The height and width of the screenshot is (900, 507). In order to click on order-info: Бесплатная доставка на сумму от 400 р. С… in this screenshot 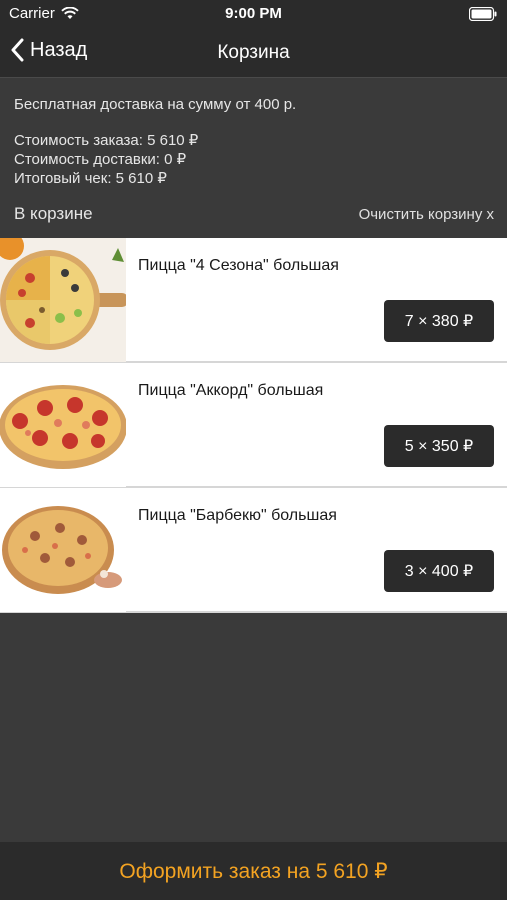, I will do `click(253, 134)`.